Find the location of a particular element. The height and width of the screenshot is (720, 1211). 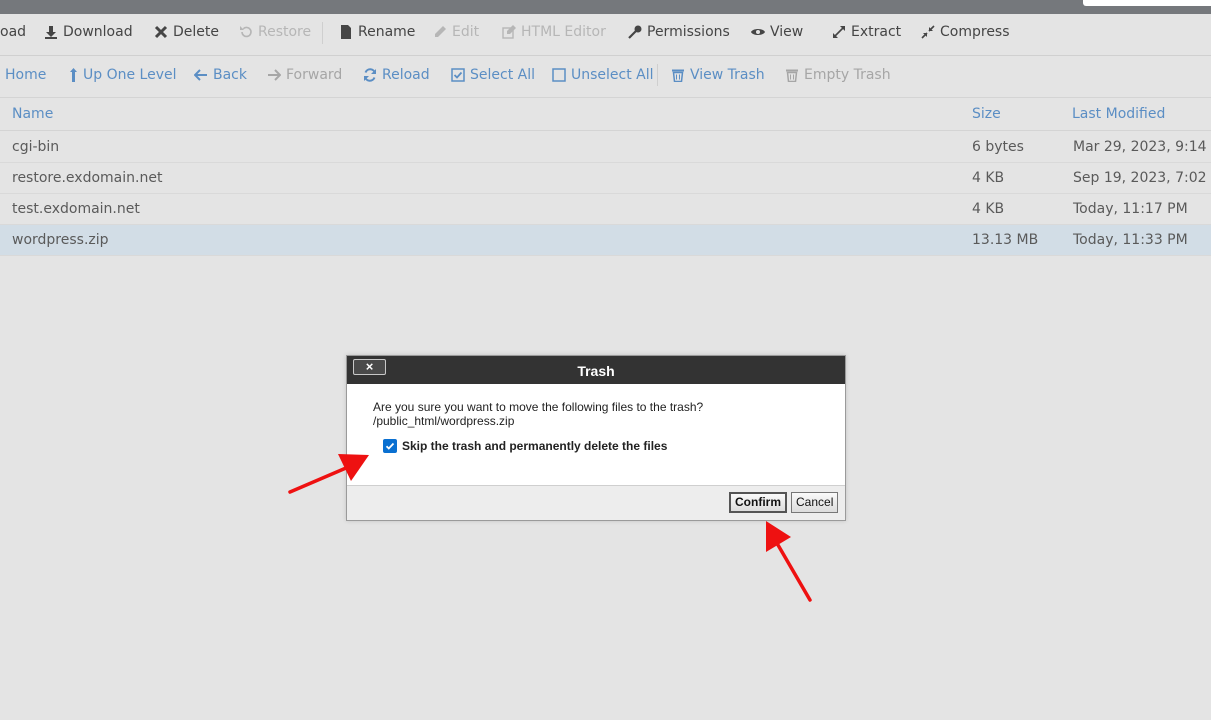

restore-label: Restore is located at coordinates (285, 32).